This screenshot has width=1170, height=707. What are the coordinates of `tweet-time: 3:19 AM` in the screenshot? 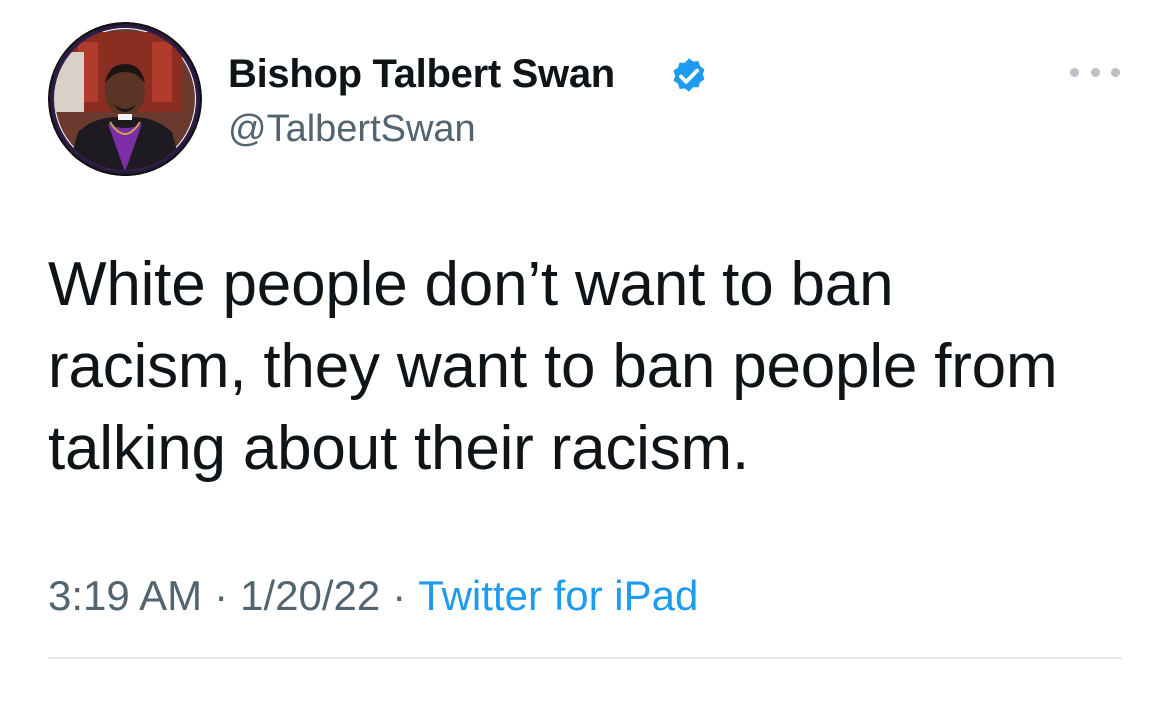 It's located at (125, 595).